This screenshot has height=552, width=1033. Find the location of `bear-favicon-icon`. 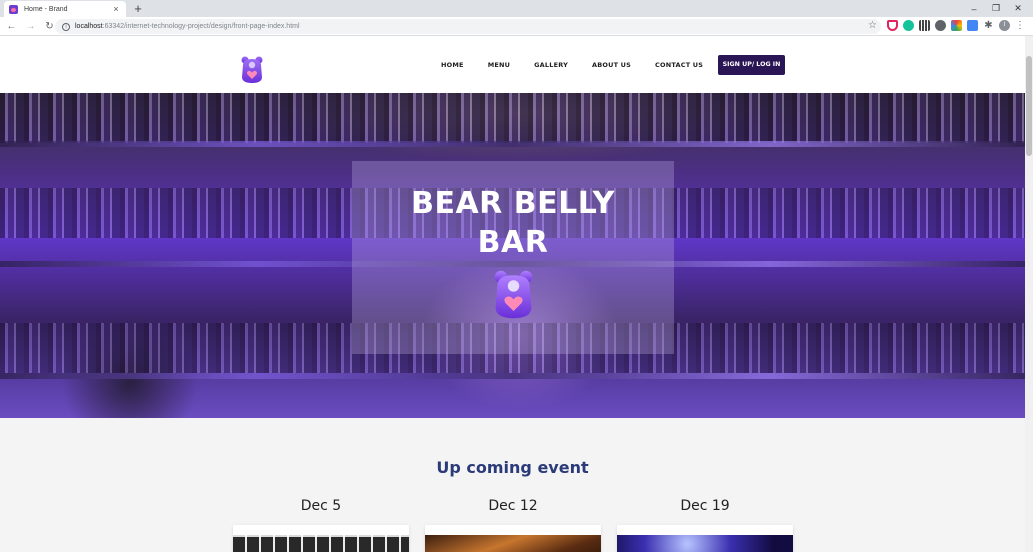

bear-favicon-icon is located at coordinates (13, 9).